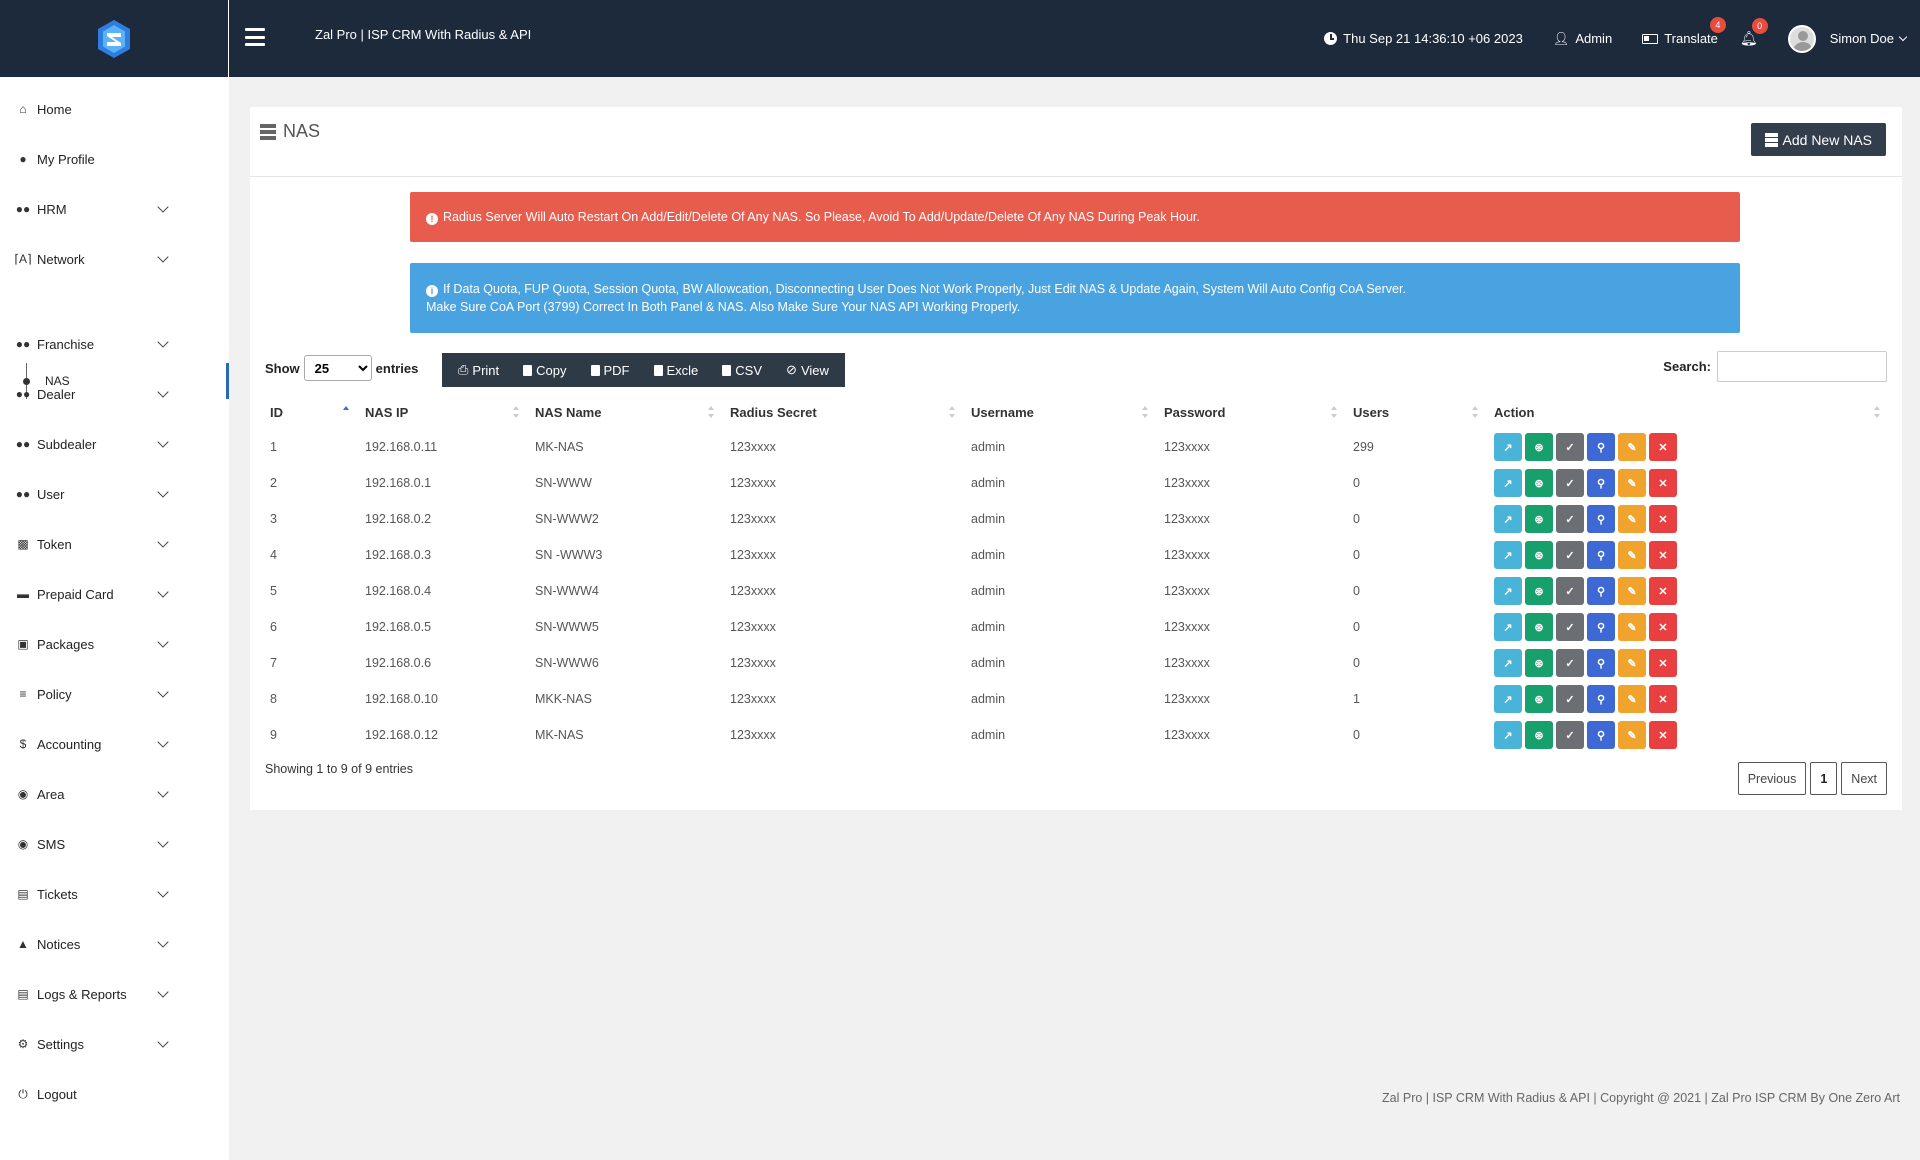 This screenshot has height=1160, width=1920. What do you see at coordinates (114, 494) in the screenshot?
I see `sidebar-item-user: ●● User` at bounding box center [114, 494].